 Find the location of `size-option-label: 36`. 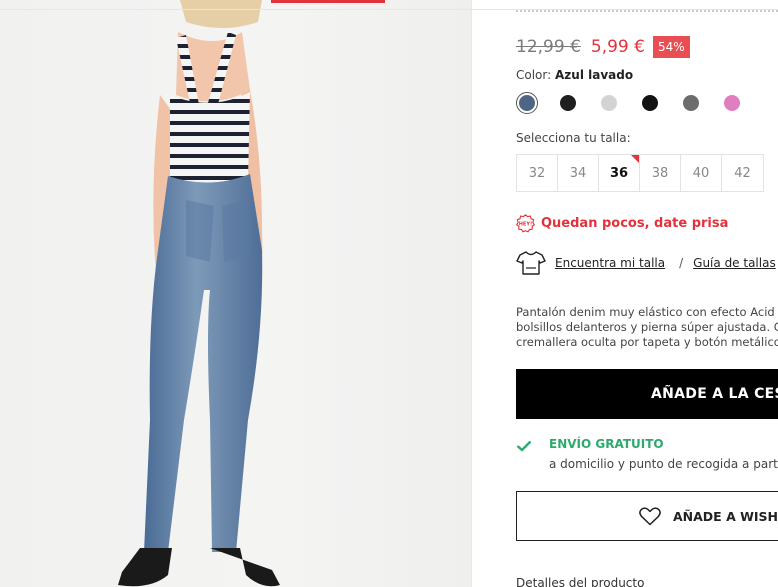

size-option-label: 36 is located at coordinates (619, 173).